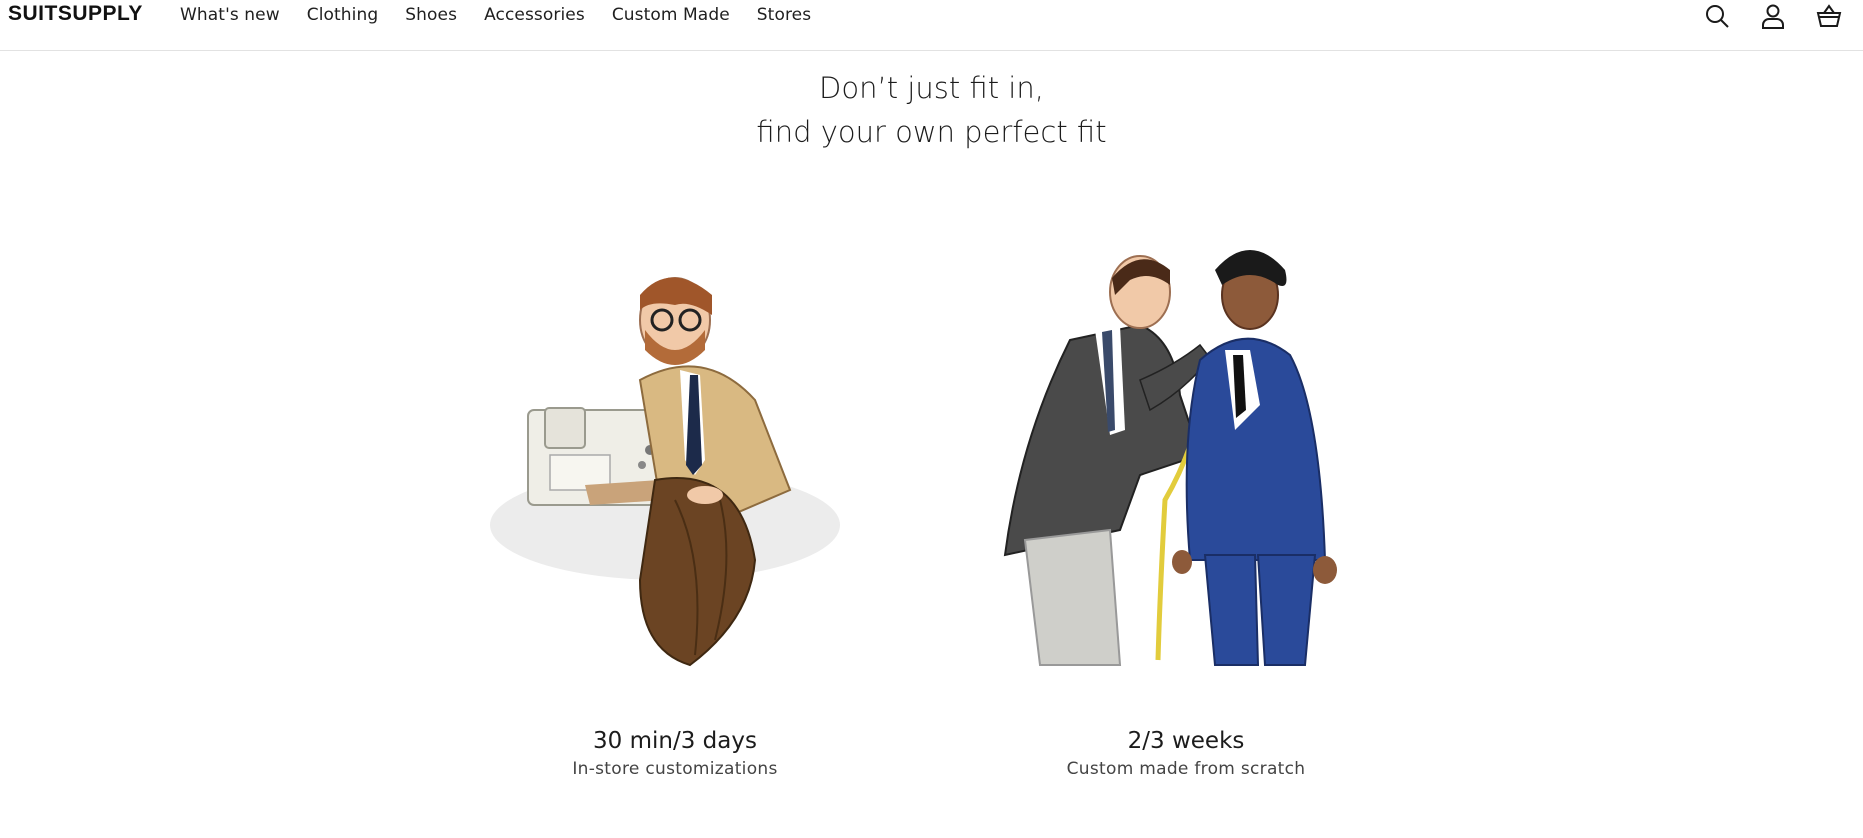  I want to click on account-icon, so click(1773, 16).